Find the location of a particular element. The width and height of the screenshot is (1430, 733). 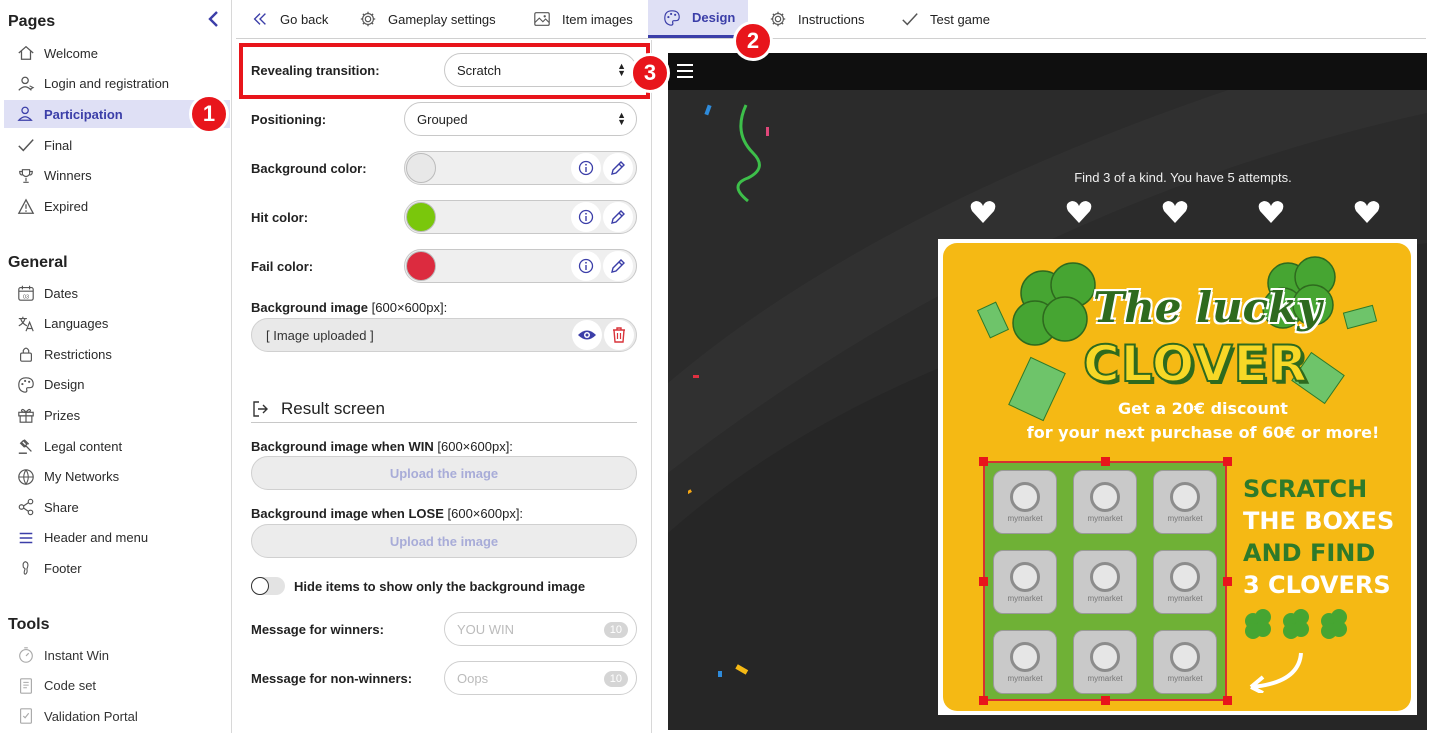

gear-icon is located at coordinates (778, 19).